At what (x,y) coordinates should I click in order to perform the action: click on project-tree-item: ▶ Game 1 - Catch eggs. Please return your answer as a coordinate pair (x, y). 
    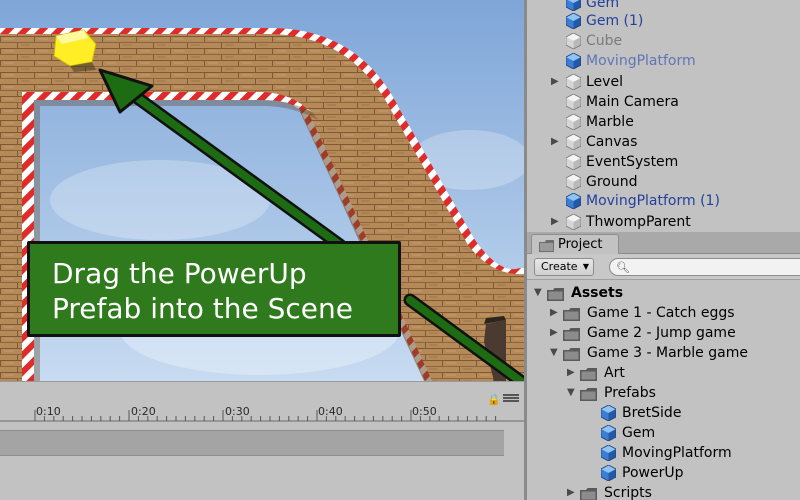
    Looking at the image, I should click on (663, 313).